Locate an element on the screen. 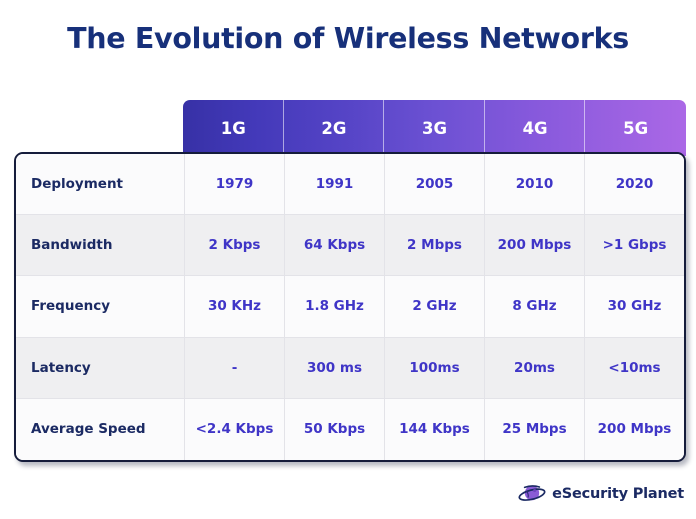  cell-bandwidth-3g: 2 Mbps is located at coordinates (435, 245).